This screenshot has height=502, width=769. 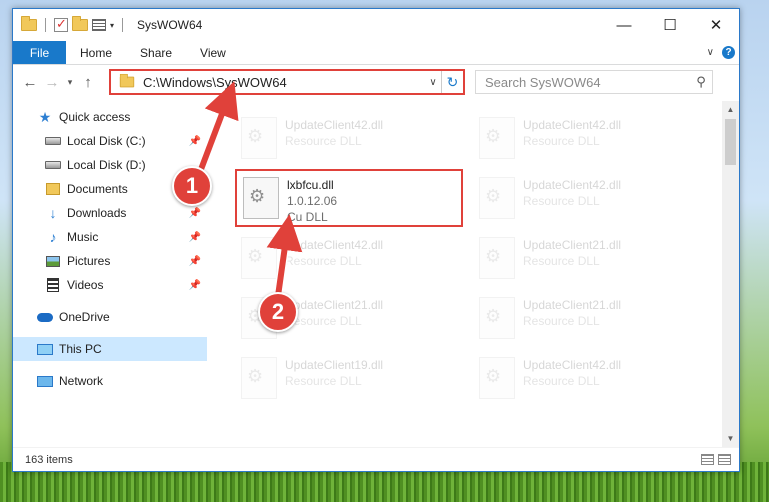 What do you see at coordinates (112, 25) in the screenshot?
I see `customize-toolbar-arrow-icon: ▾` at bounding box center [112, 25].